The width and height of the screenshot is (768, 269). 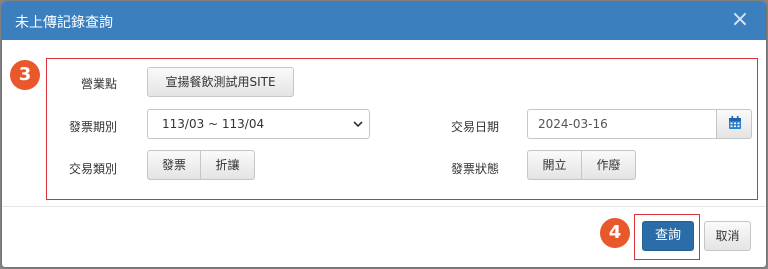 What do you see at coordinates (228, 165) in the screenshot?
I see `type-allowance-button: 折讓` at bounding box center [228, 165].